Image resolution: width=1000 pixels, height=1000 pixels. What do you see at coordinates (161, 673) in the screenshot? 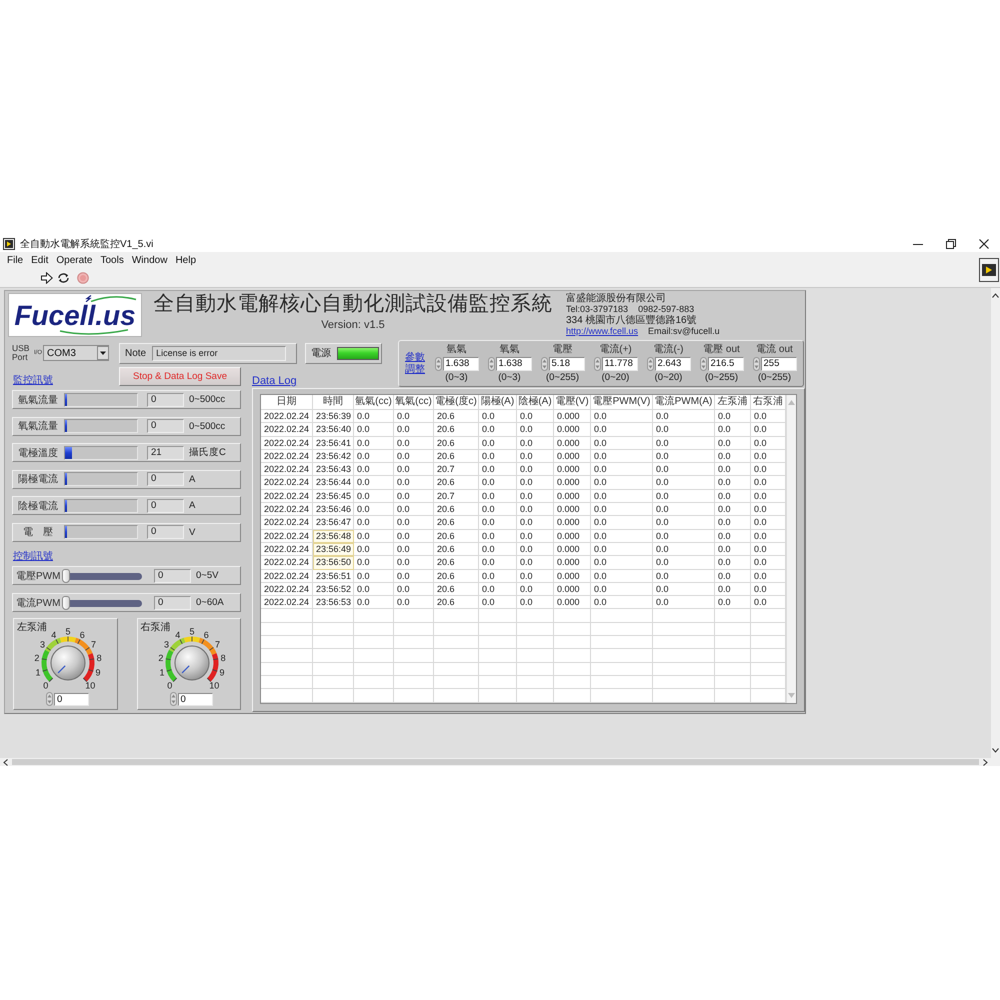
I see `scale-number: 1` at bounding box center [161, 673].